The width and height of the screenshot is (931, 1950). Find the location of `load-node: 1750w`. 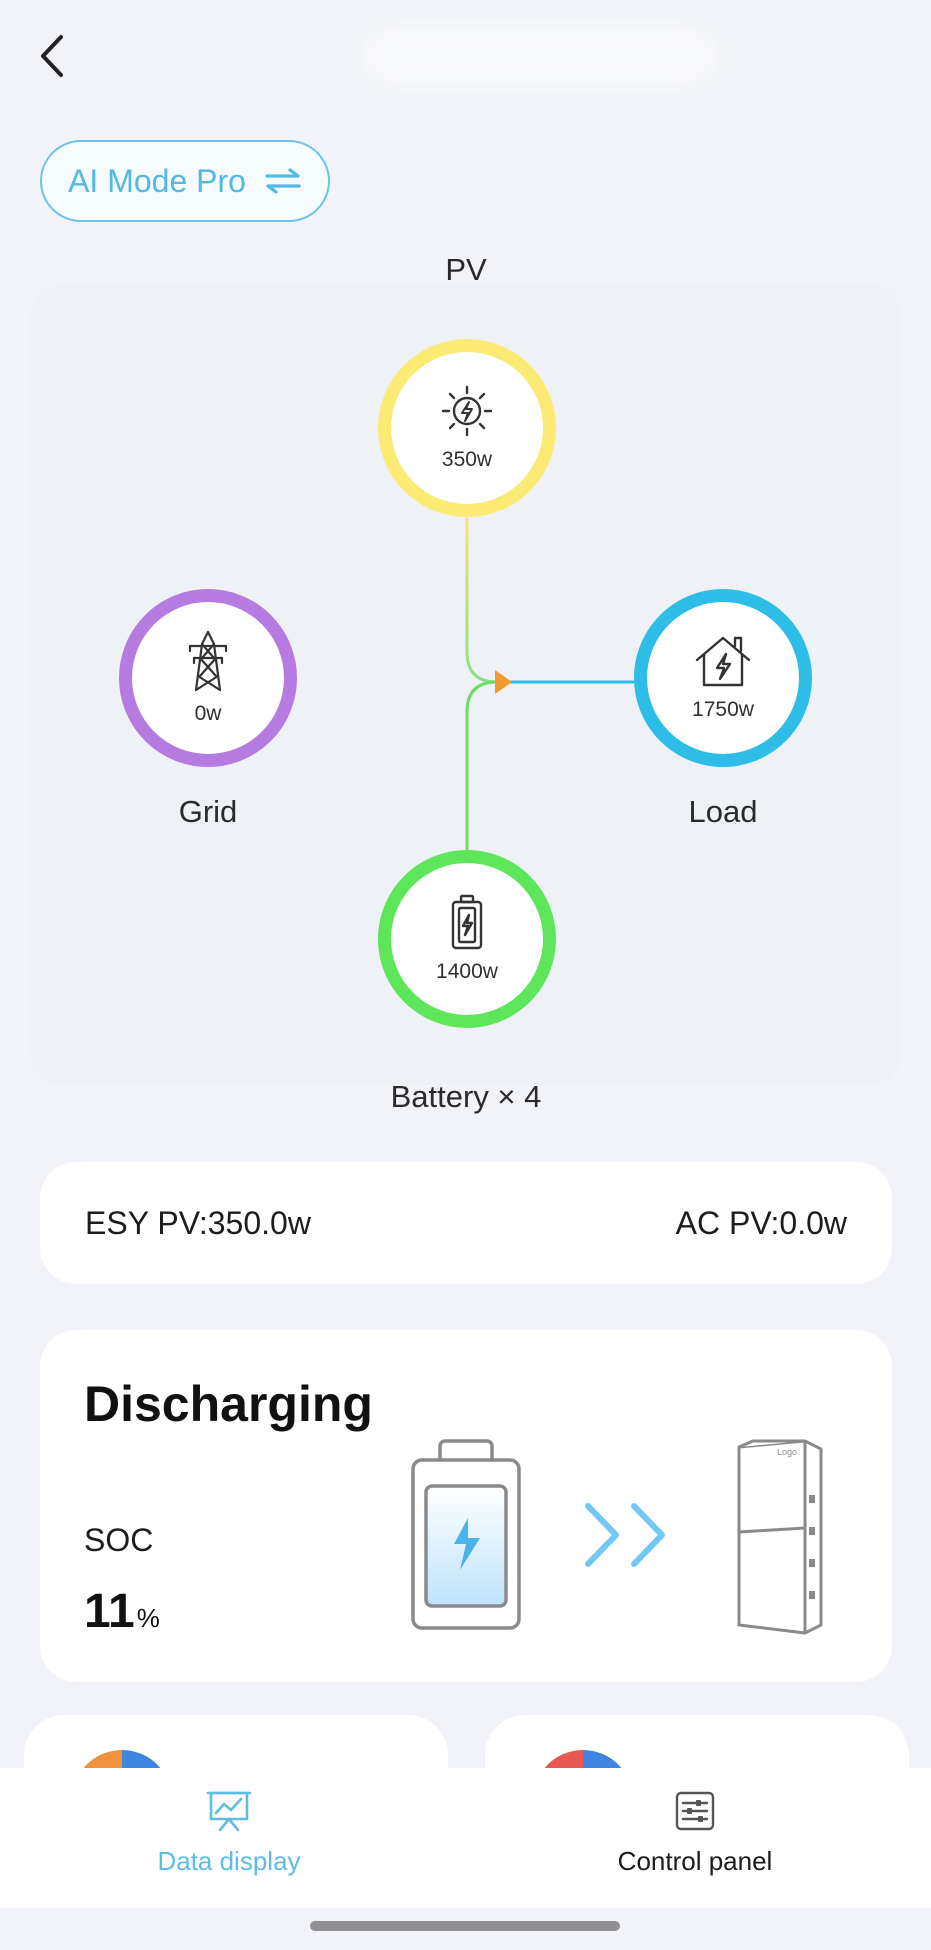

load-node: 1750w is located at coordinates (723, 678).